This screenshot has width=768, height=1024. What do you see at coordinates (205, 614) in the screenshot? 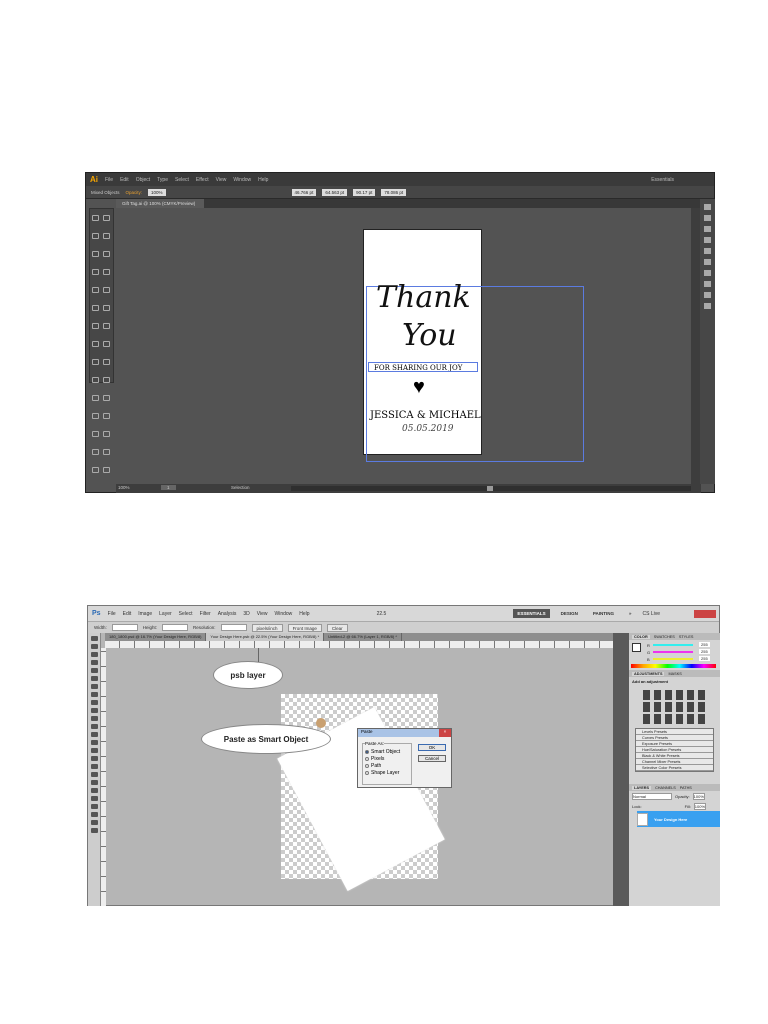
I see `menu-filter: Filter` at bounding box center [205, 614].